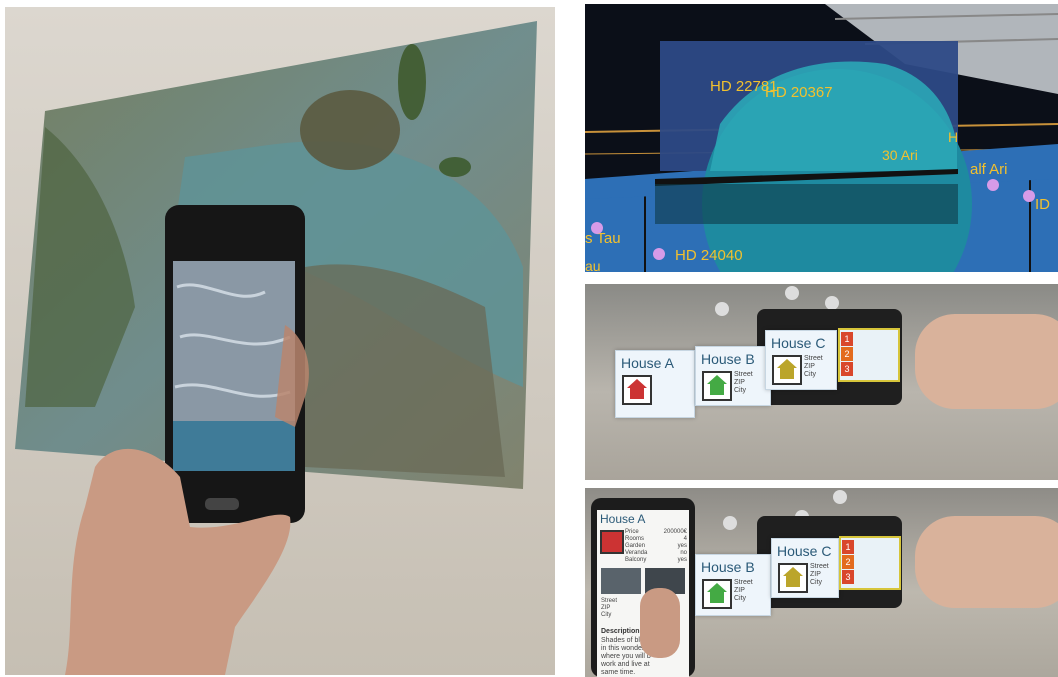 The height and width of the screenshot is (677, 1058). What do you see at coordinates (647, 363) in the screenshot?
I see `house-card-title: House A` at bounding box center [647, 363].